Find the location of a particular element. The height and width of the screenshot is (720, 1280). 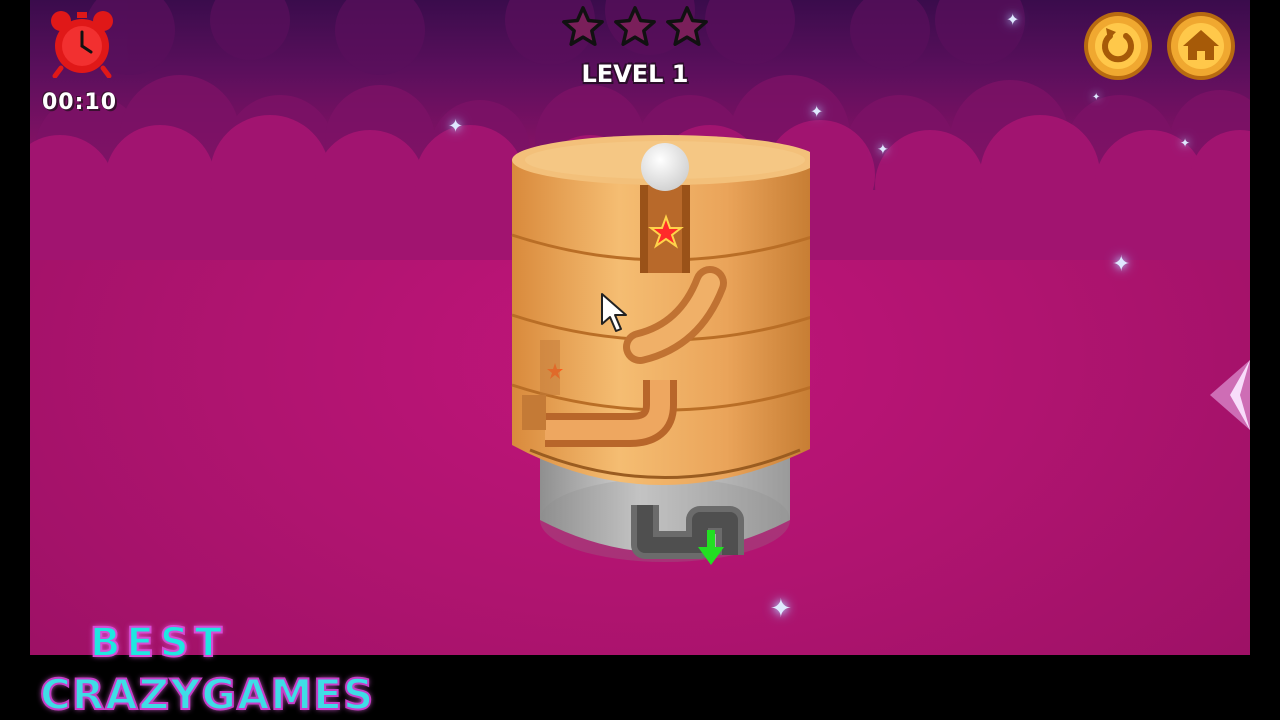

home-button is located at coordinates (1201, 46).